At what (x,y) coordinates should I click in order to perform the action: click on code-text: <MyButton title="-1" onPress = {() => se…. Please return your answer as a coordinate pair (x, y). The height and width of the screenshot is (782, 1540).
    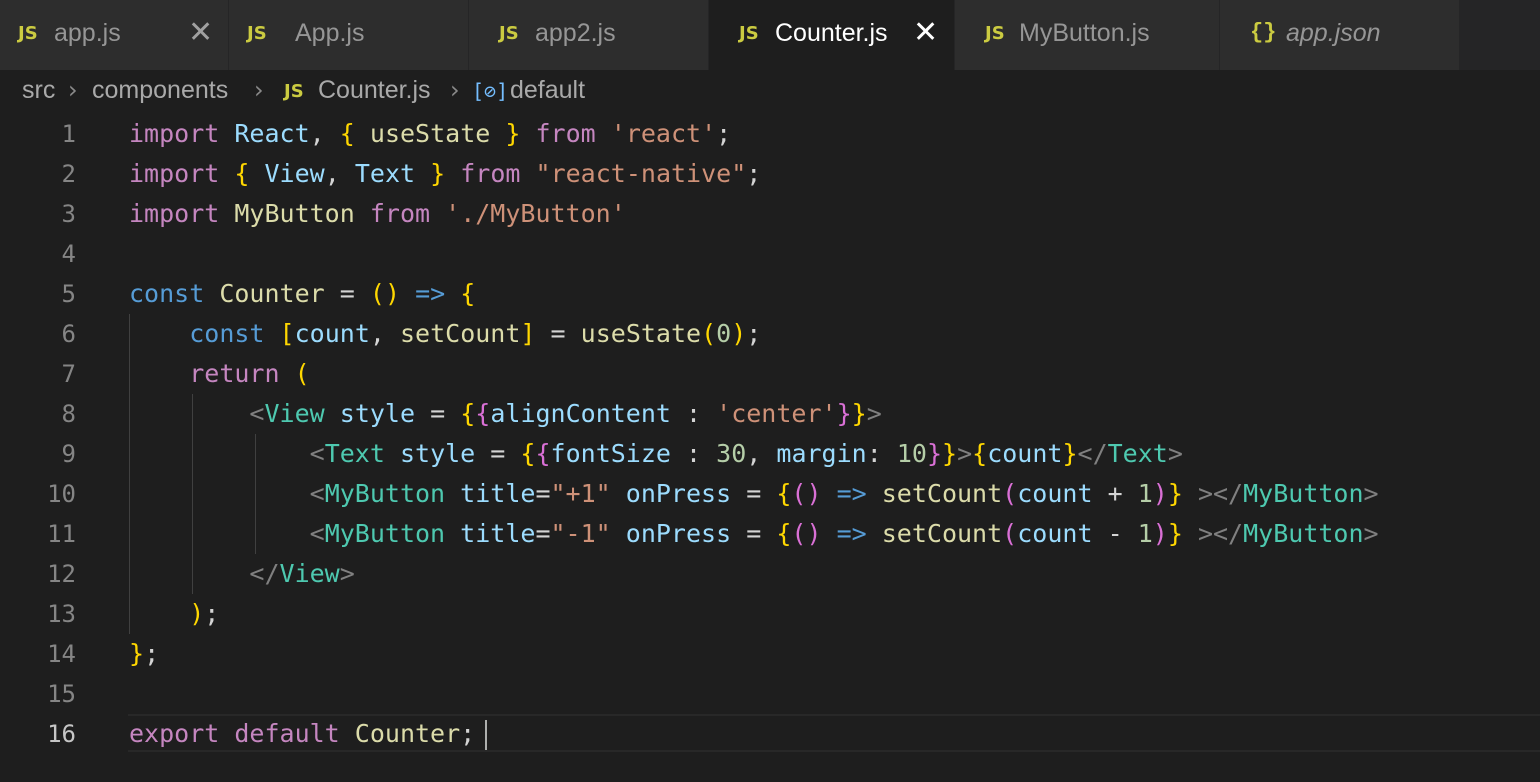
    Looking at the image, I should click on (754, 534).